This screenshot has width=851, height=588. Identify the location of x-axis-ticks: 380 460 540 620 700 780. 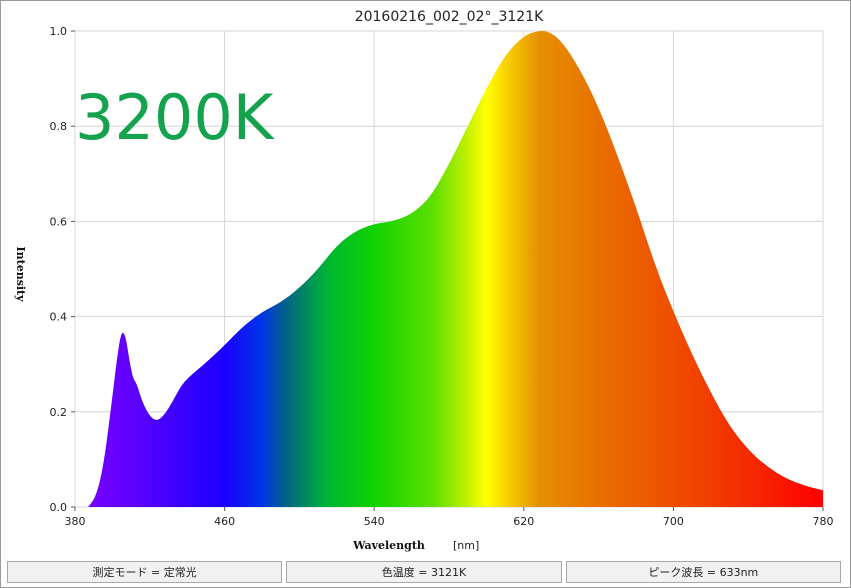
(449, 517).